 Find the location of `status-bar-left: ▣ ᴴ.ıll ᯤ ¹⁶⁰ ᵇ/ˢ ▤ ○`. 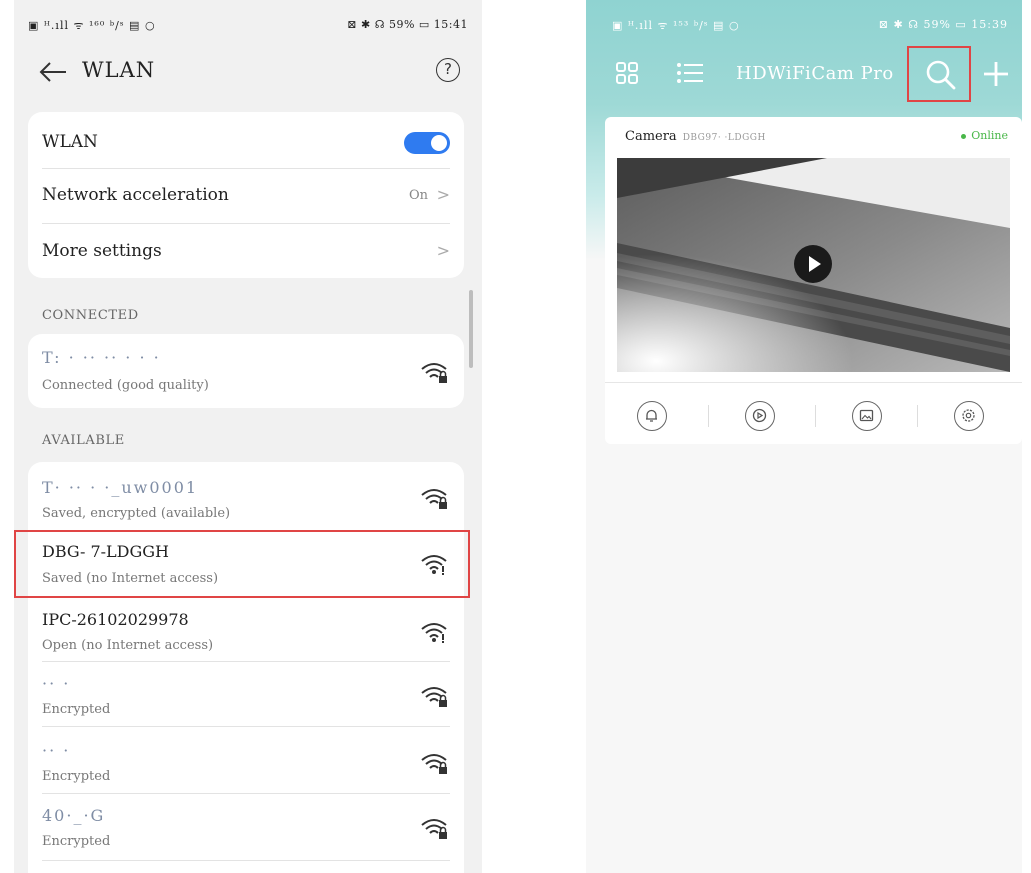

status-bar-left: ▣ ᴴ.ıll ᯤ ¹⁶⁰ ᵇ/ˢ ▤ ○ is located at coordinates (92, 25).